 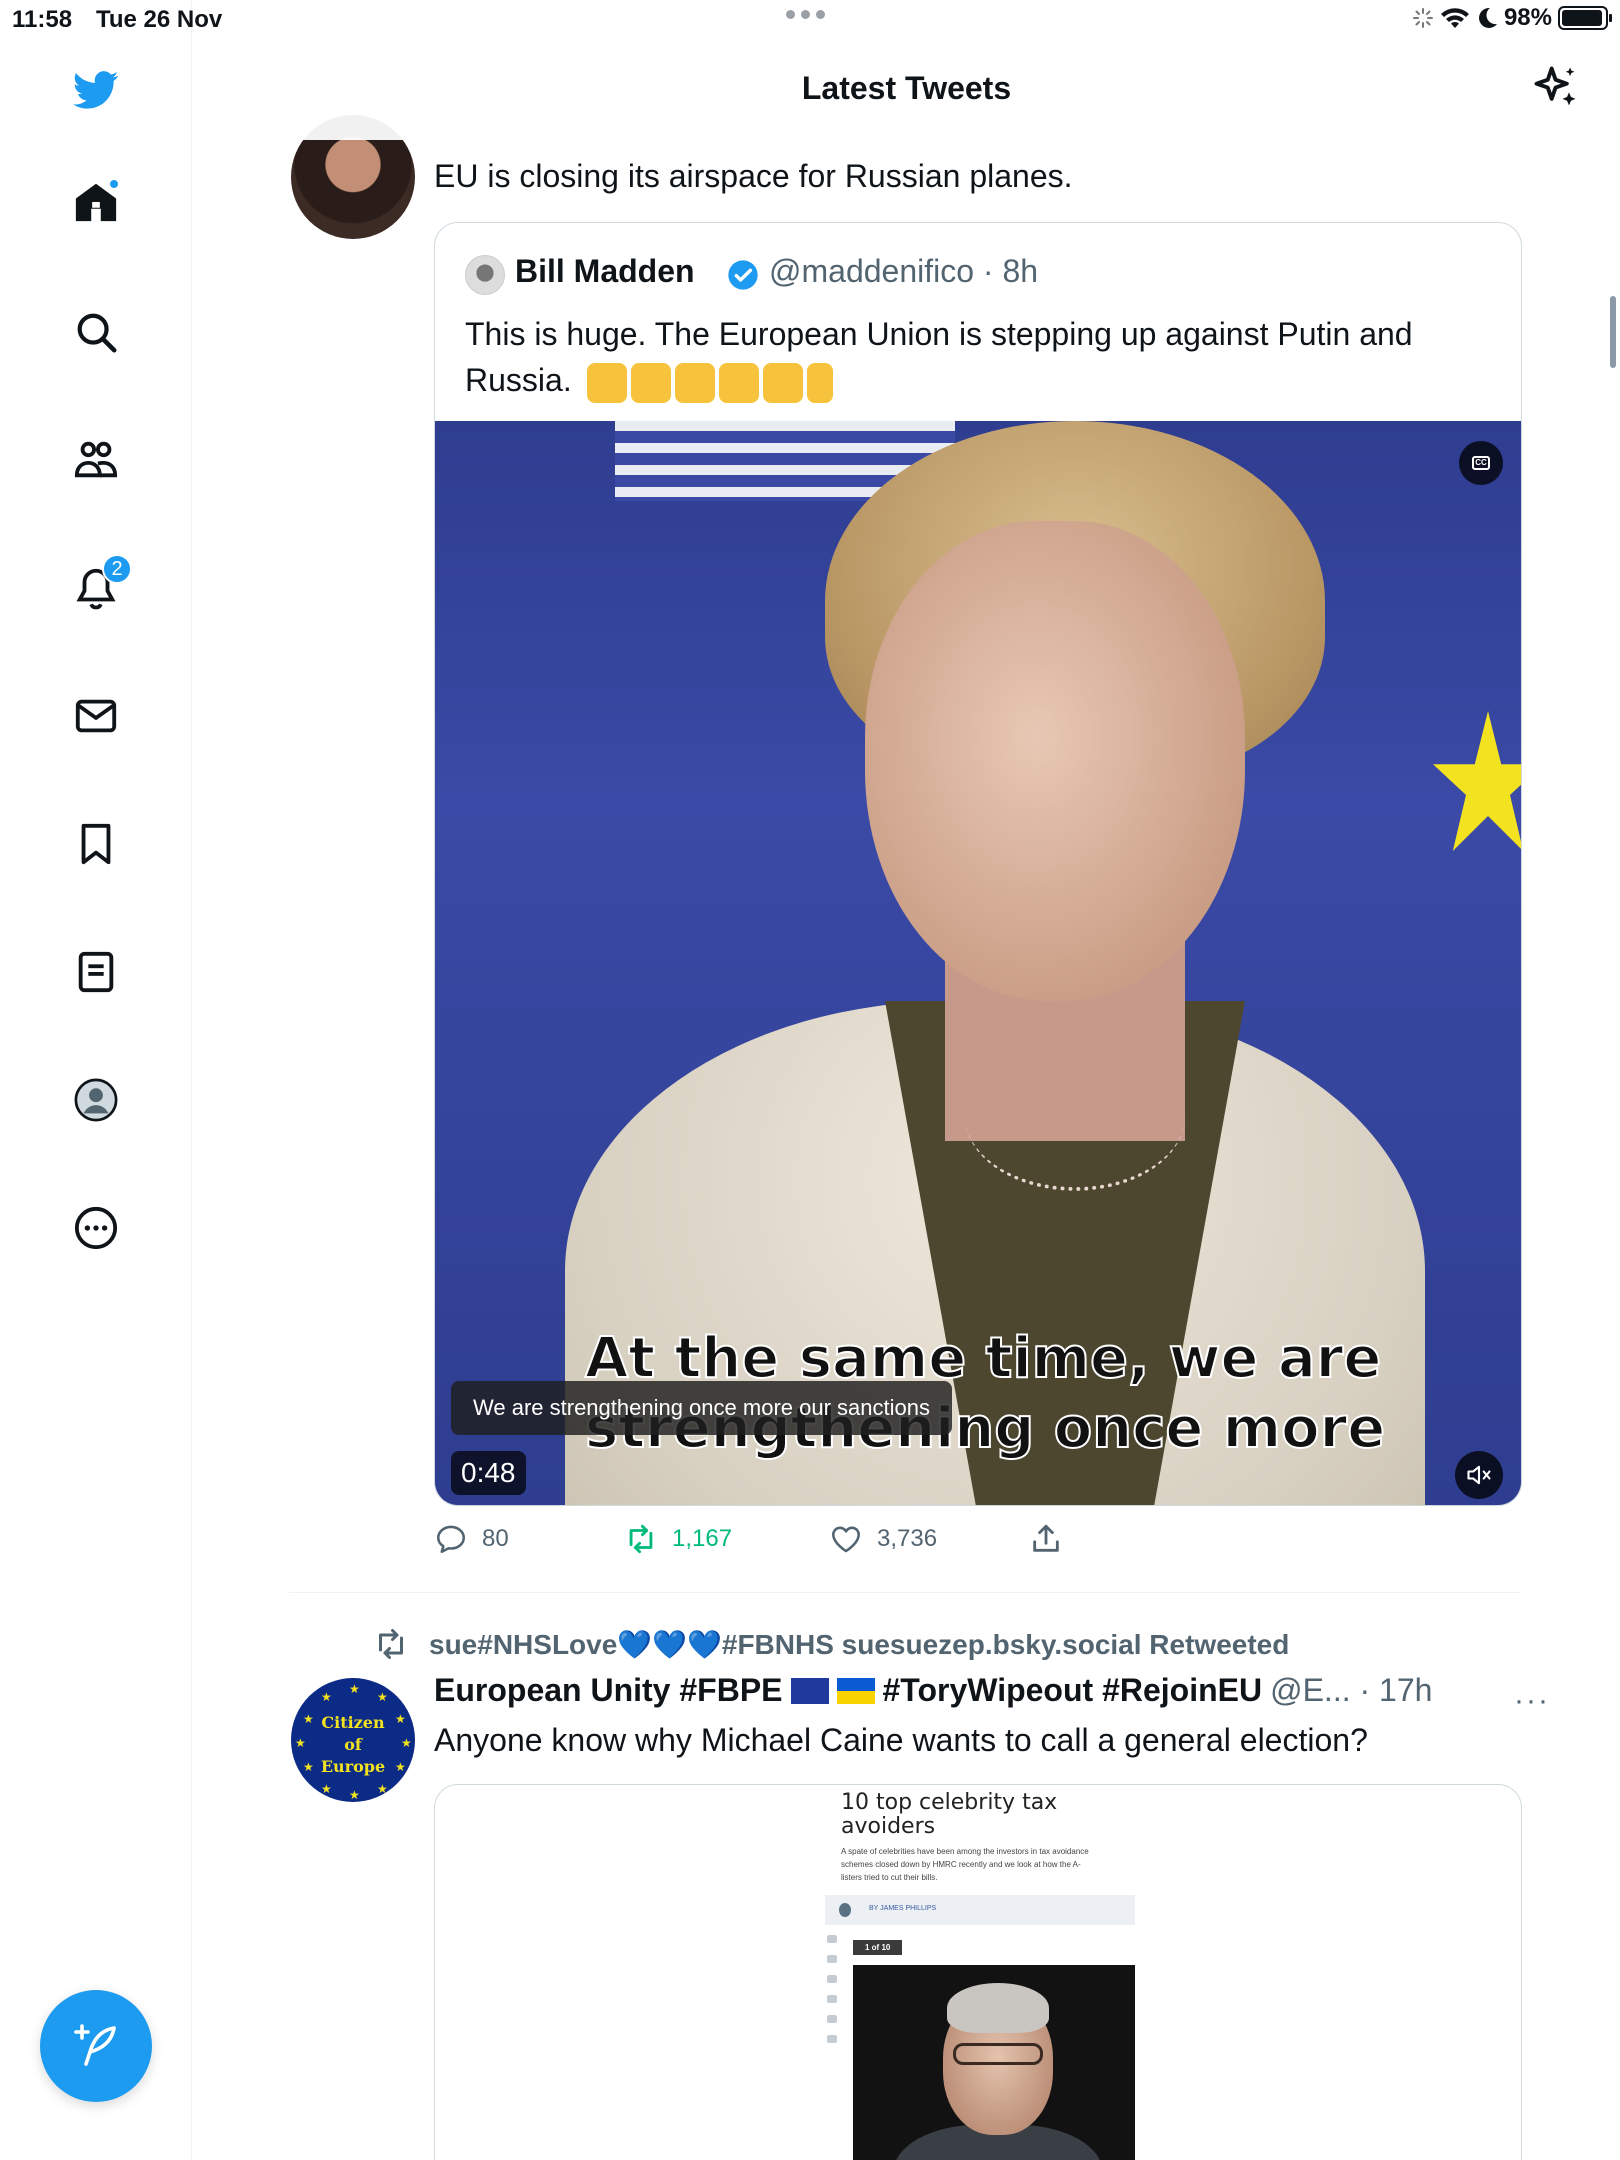 What do you see at coordinates (1454, 18) in the screenshot?
I see `wifi-icon` at bounding box center [1454, 18].